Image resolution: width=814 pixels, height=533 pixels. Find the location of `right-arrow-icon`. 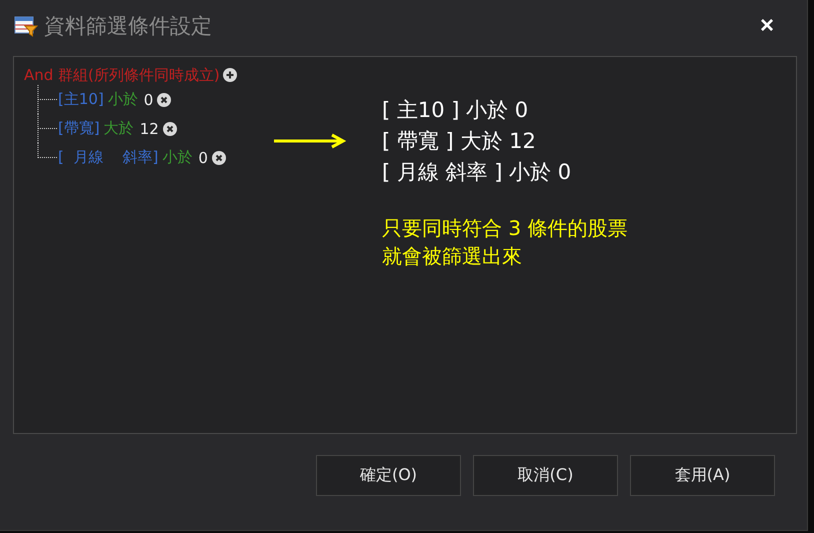

right-arrow-icon is located at coordinates (310, 141).